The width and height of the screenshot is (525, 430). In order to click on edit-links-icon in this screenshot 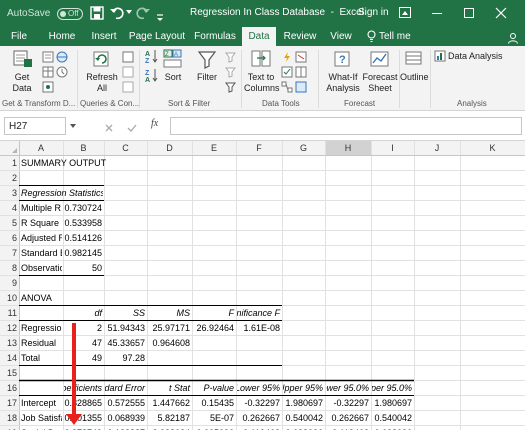, I will do `click(128, 89)`.